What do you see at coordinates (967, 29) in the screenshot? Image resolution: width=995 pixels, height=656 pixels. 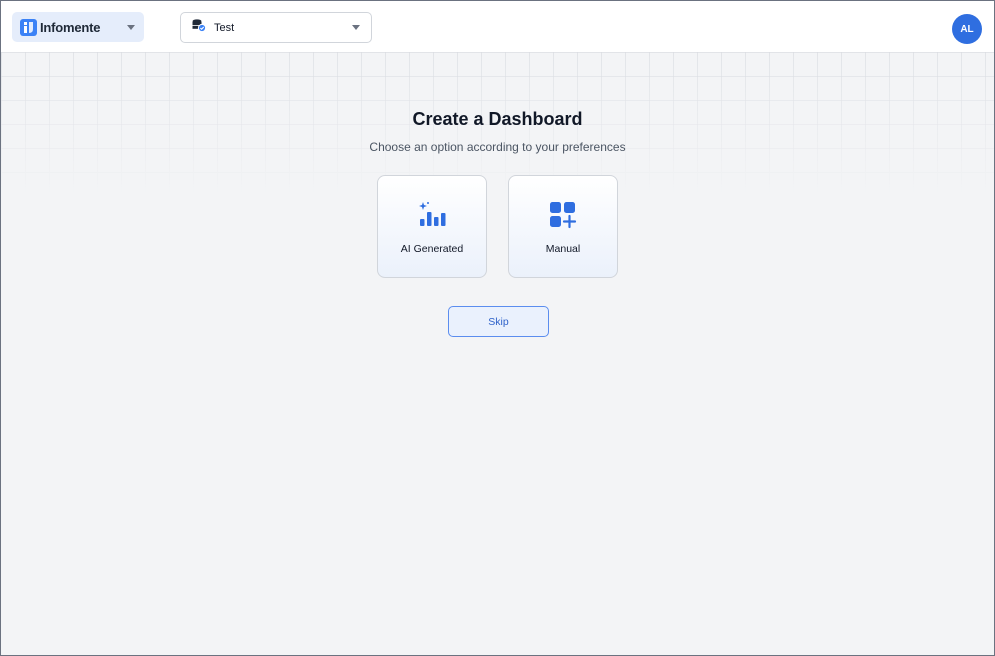 I see `user-avatar: AL` at bounding box center [967, 29].